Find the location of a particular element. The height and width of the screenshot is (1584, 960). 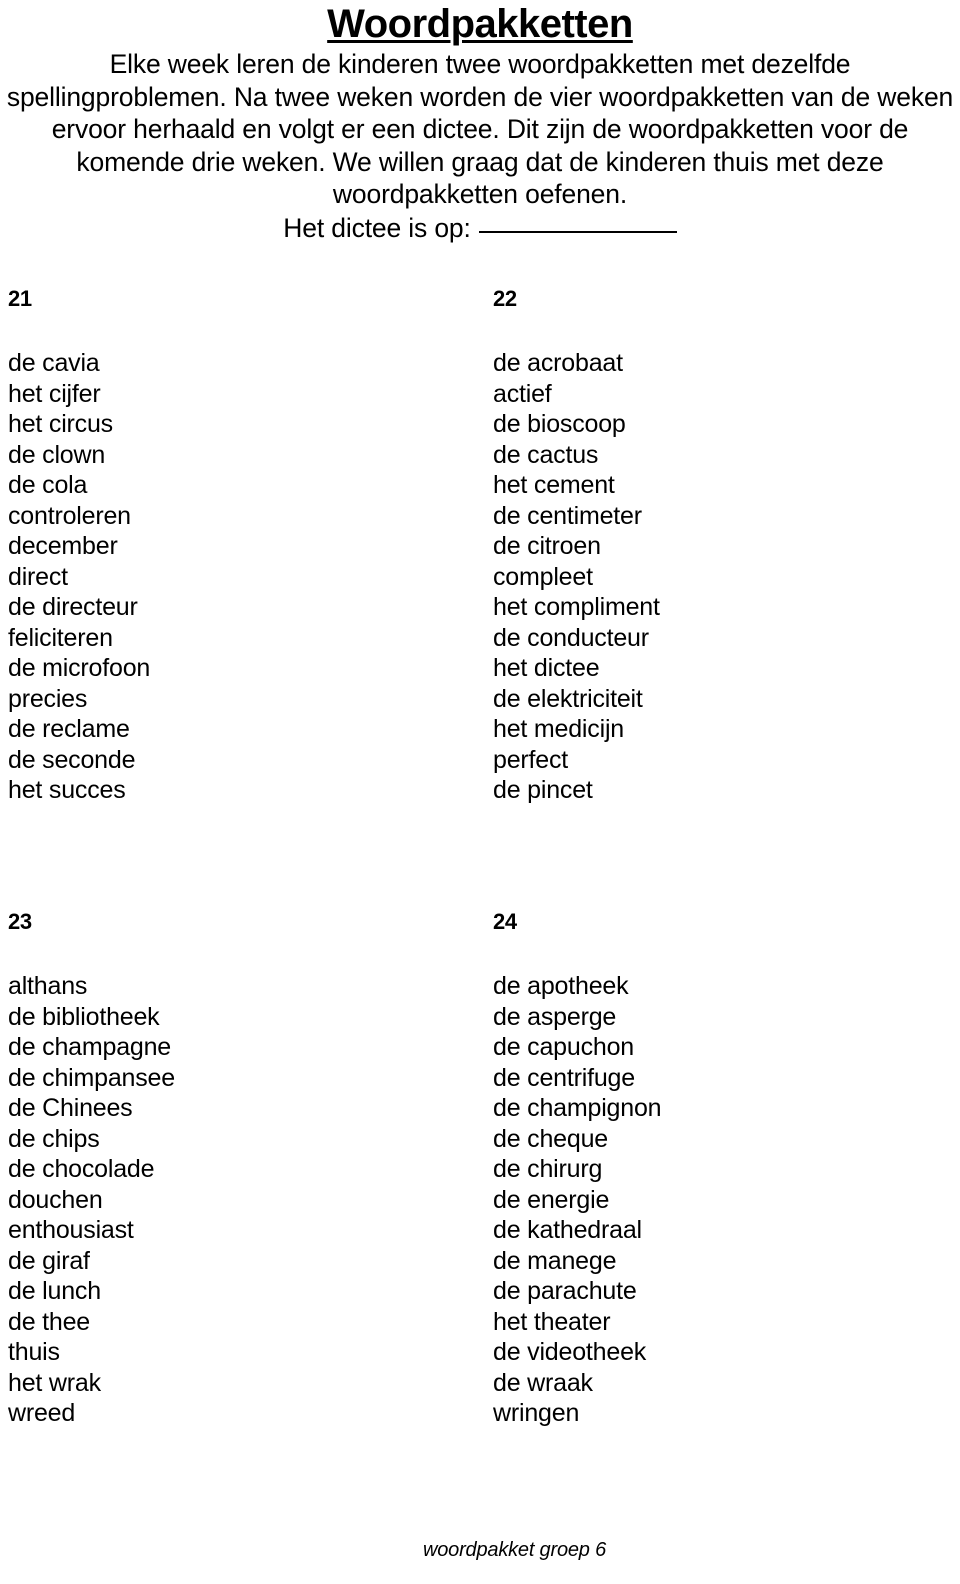

list-item: het compliment is located at coordinates (576, 607).